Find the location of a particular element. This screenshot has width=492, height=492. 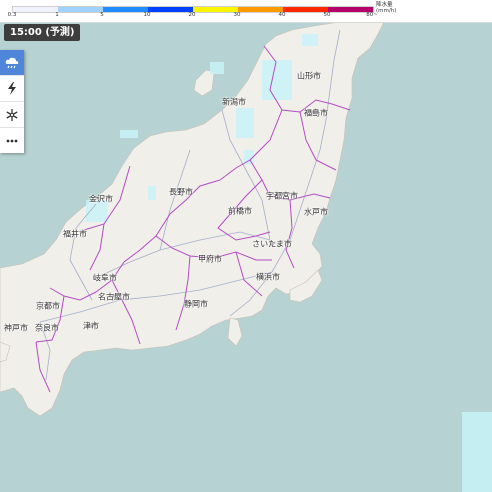

lightning-icon is located at coordinates (12, 88).